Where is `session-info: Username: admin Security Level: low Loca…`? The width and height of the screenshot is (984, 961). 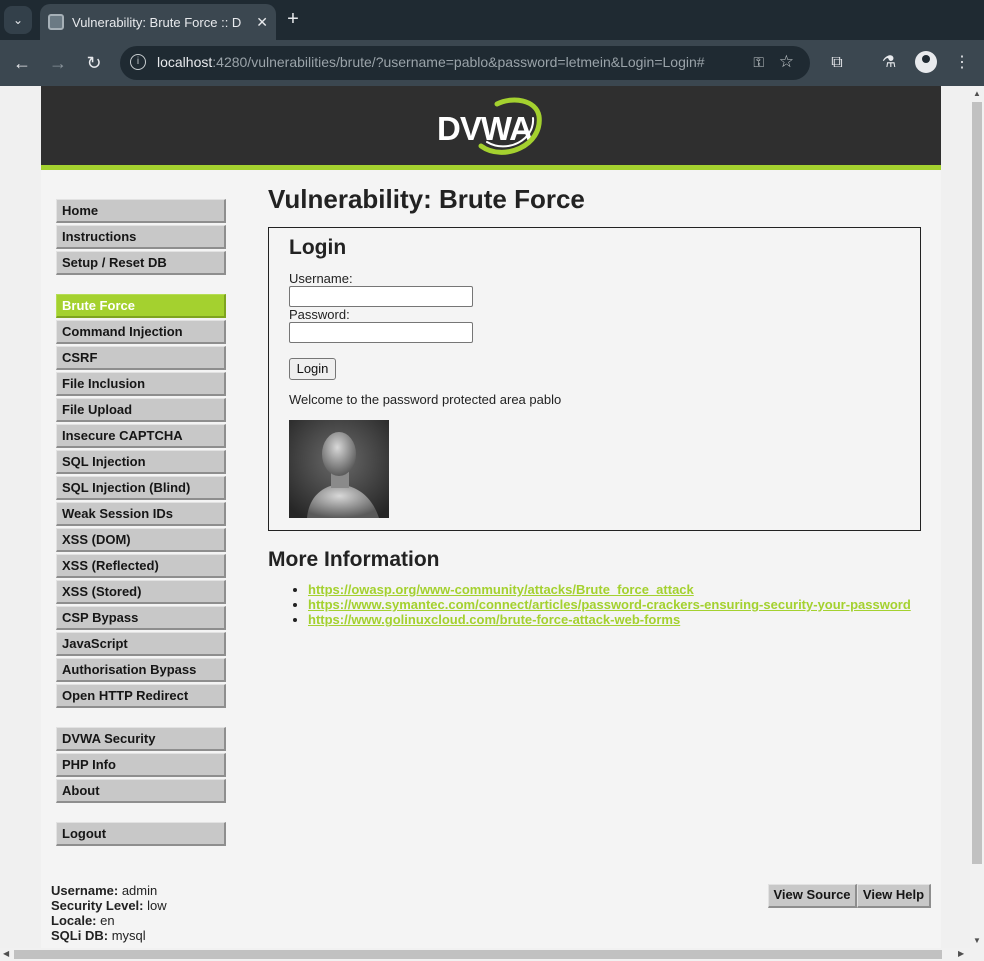 session-info: Username: admin Security Level: low Loca… is located at coordinates (109, 913).